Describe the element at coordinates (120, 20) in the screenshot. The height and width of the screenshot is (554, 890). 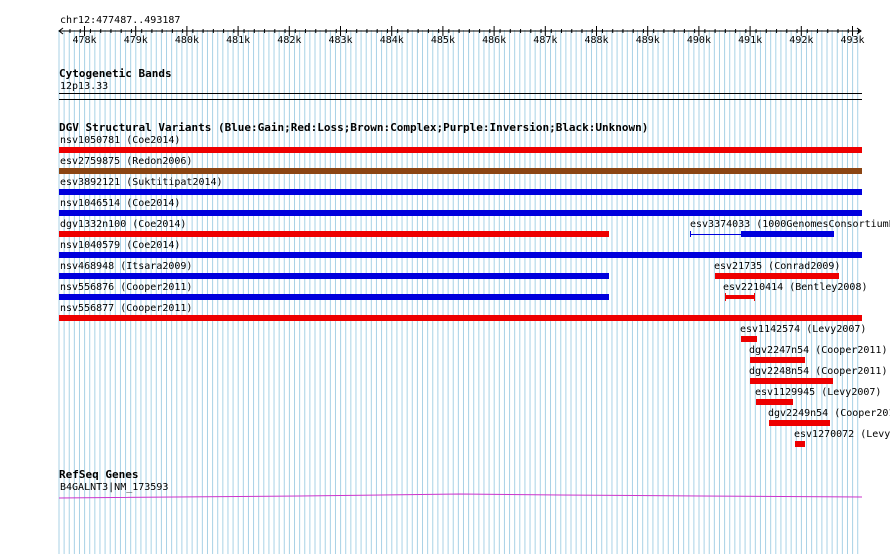
I see `ruler-position-label: chr12:477487..493187` at that location.